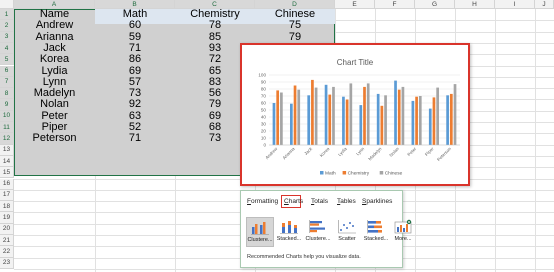 The image size is (554, 272). What do you see at coordinates (7, 48) in the screenshot?
I see `row-header-4: 4` at bounding box center [7, 48].